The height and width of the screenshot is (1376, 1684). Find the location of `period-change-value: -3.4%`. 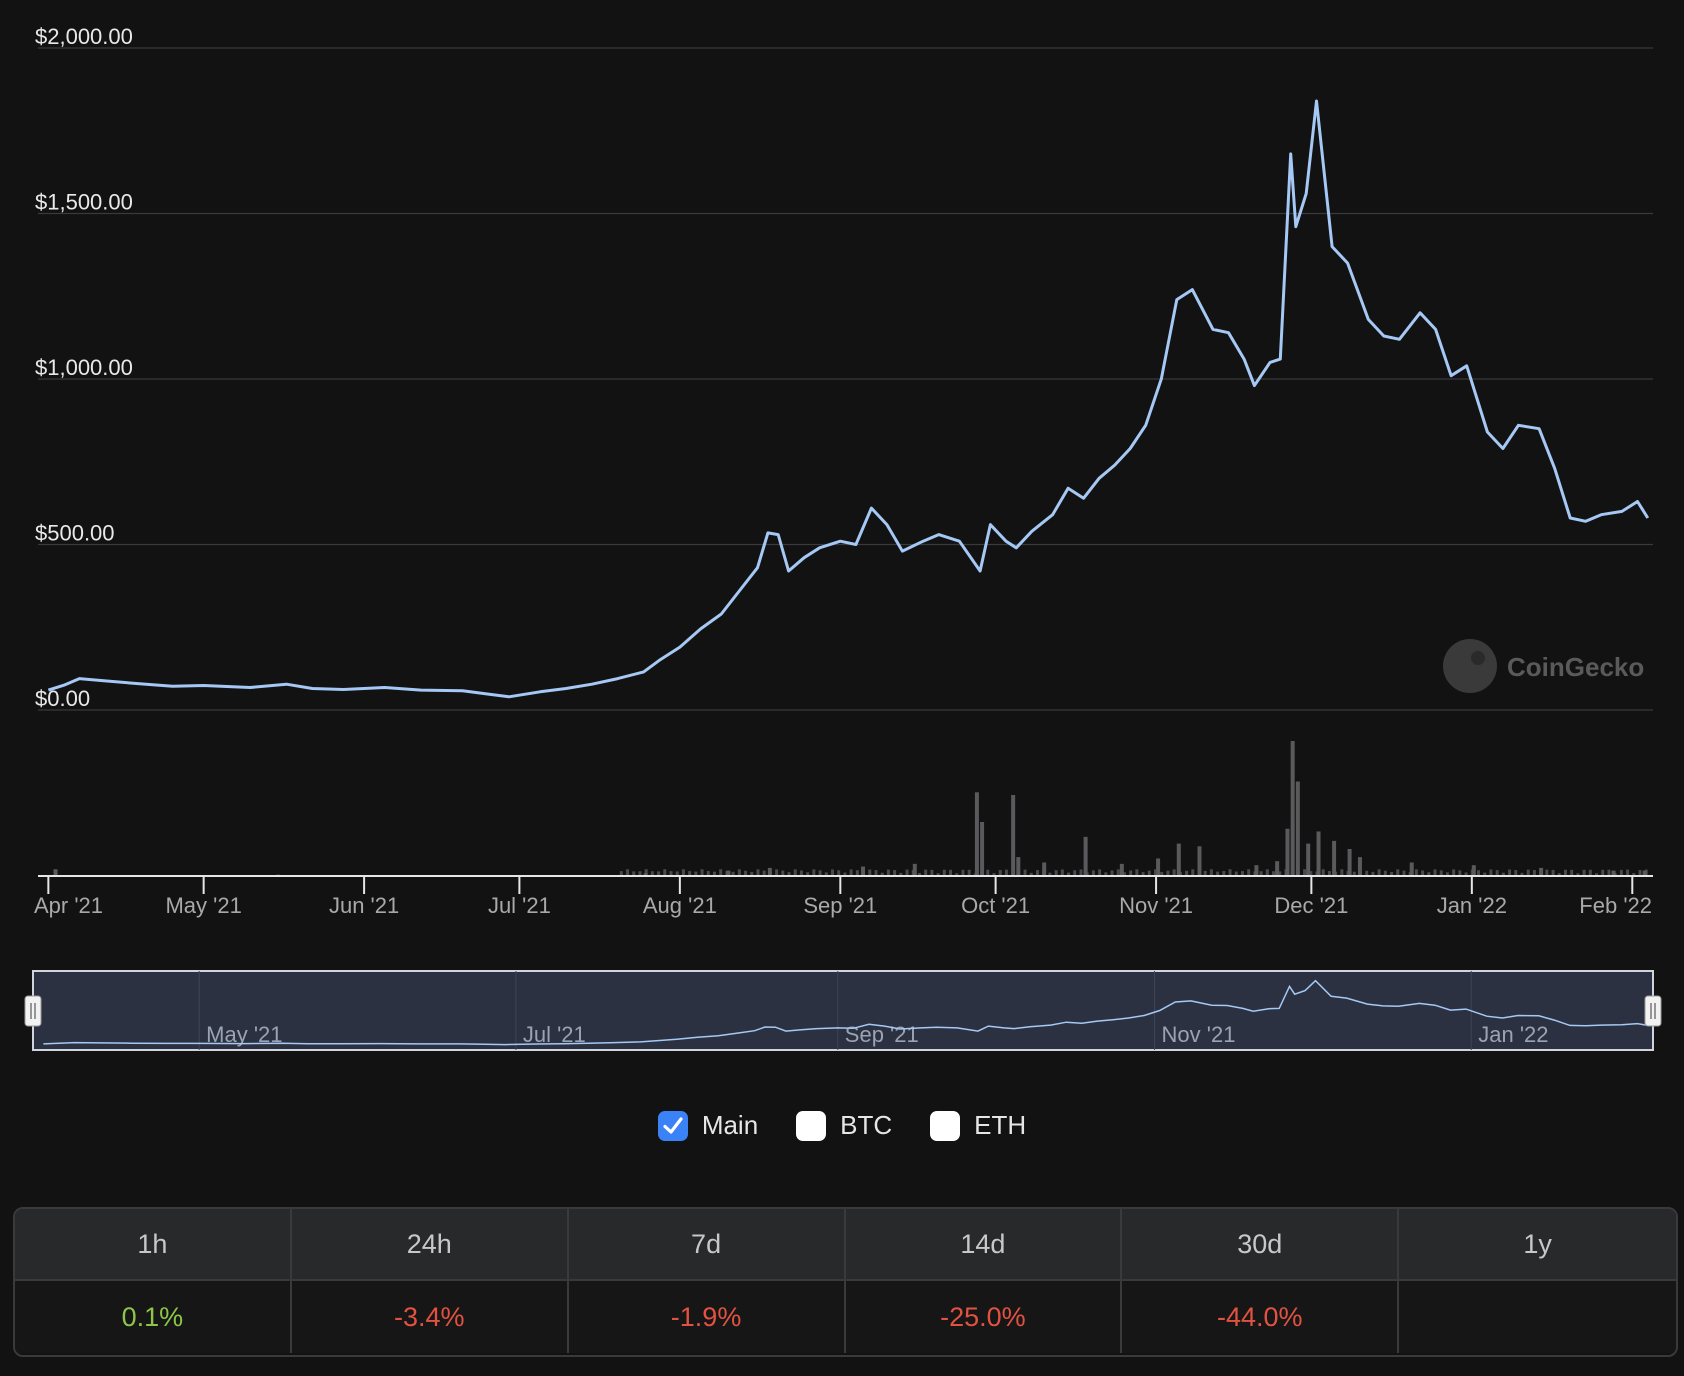

period-change-value: -3.4% is located at coordinates (430, 1317).